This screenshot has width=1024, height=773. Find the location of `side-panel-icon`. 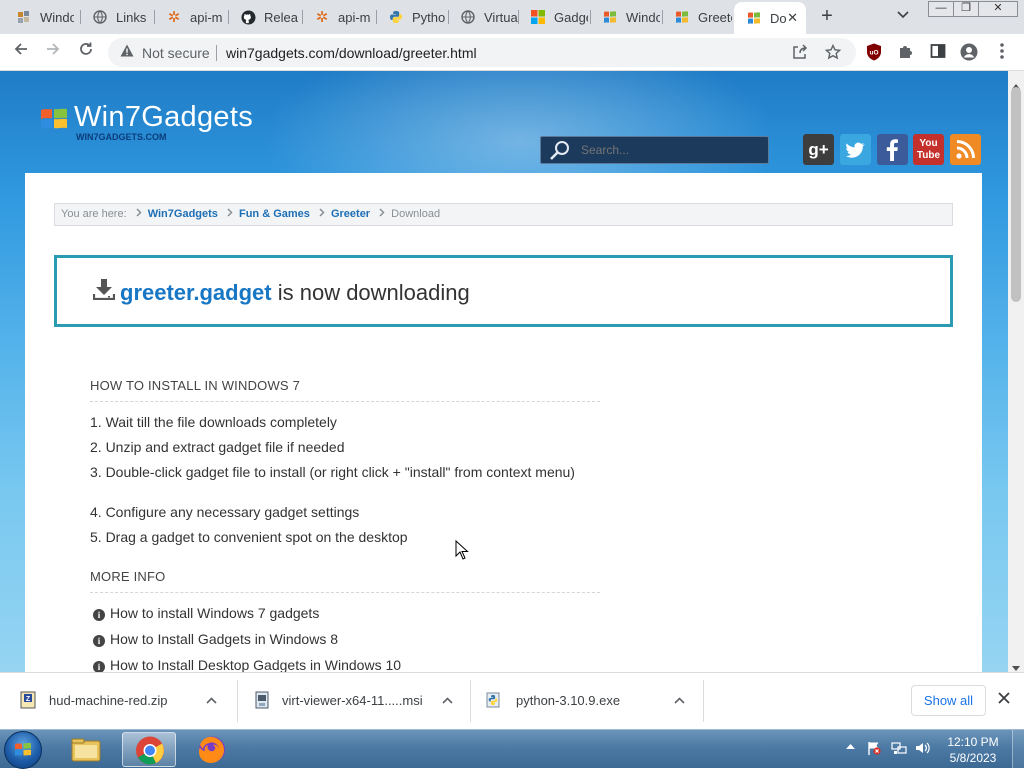

side-panel-icon is located at coordinates (938, 52).